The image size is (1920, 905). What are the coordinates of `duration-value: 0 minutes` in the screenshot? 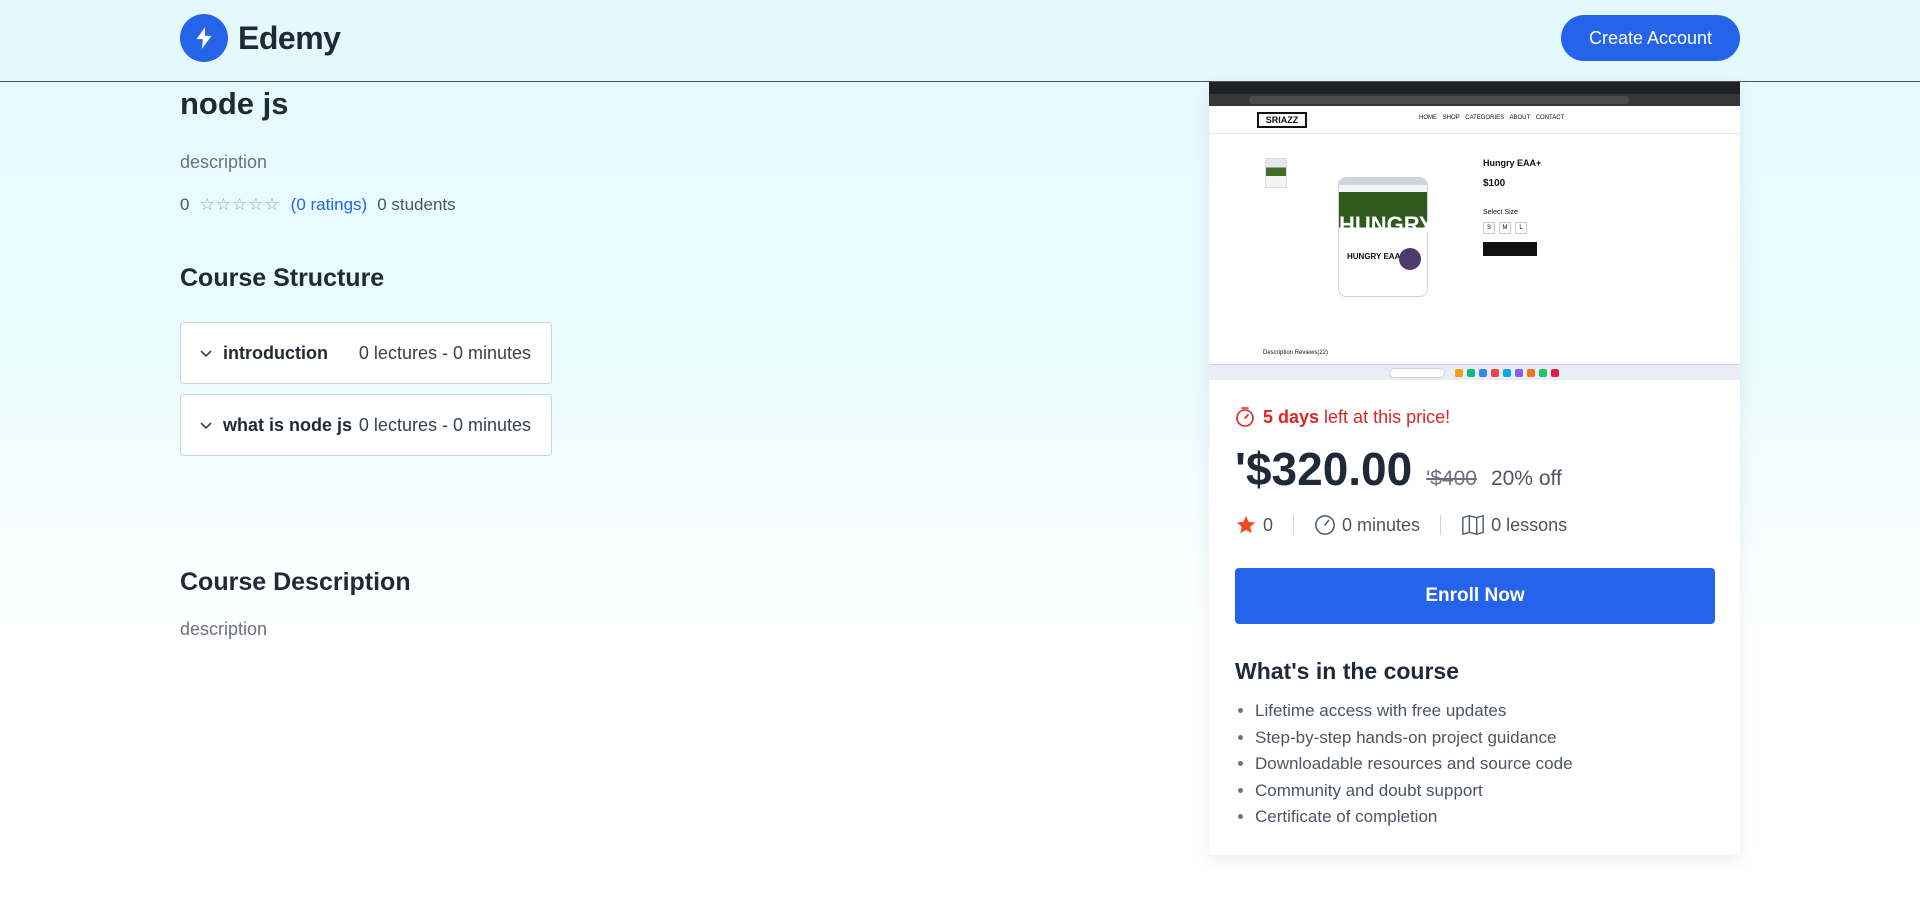 It's located at (1381, 524).